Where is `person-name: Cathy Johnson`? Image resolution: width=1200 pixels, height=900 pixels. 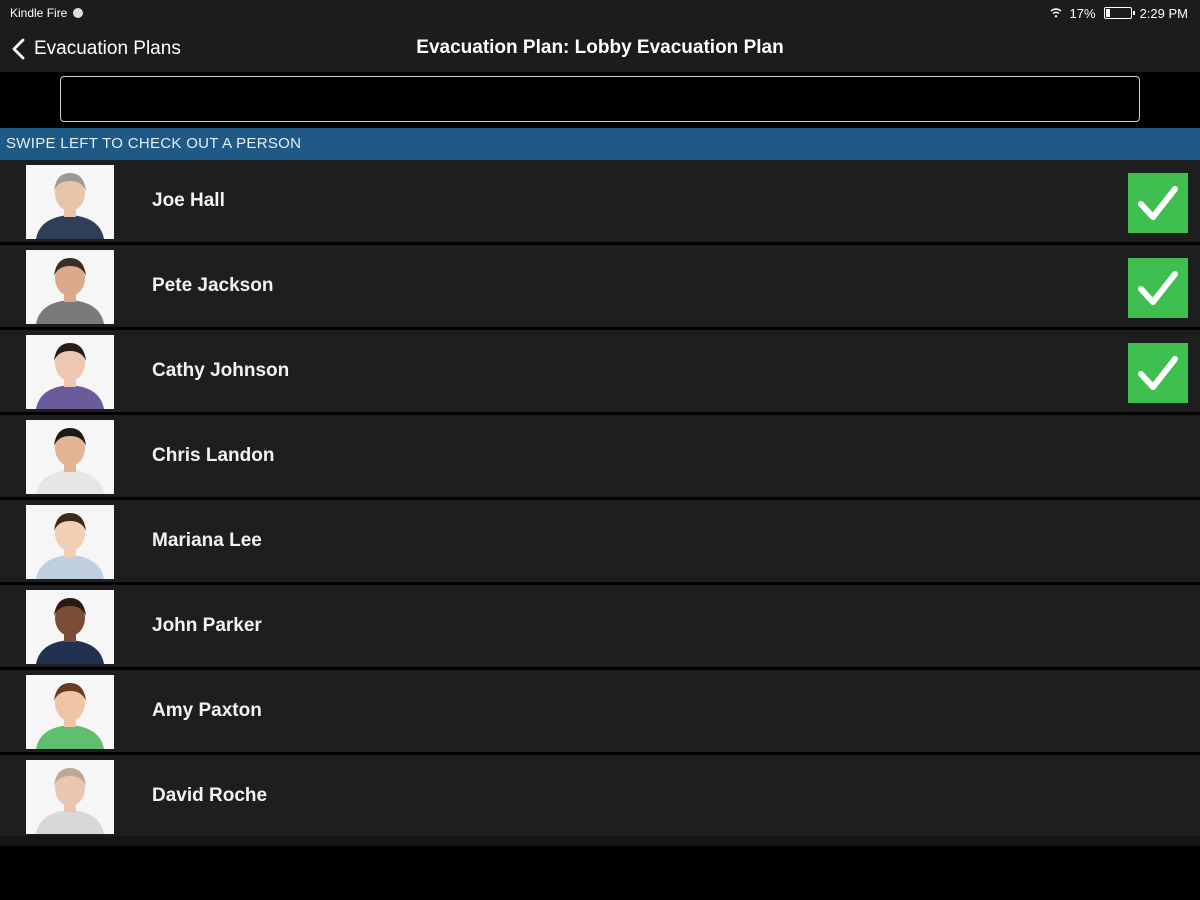
person-name: Cathy Johnson is located at coordinates (221, 370).